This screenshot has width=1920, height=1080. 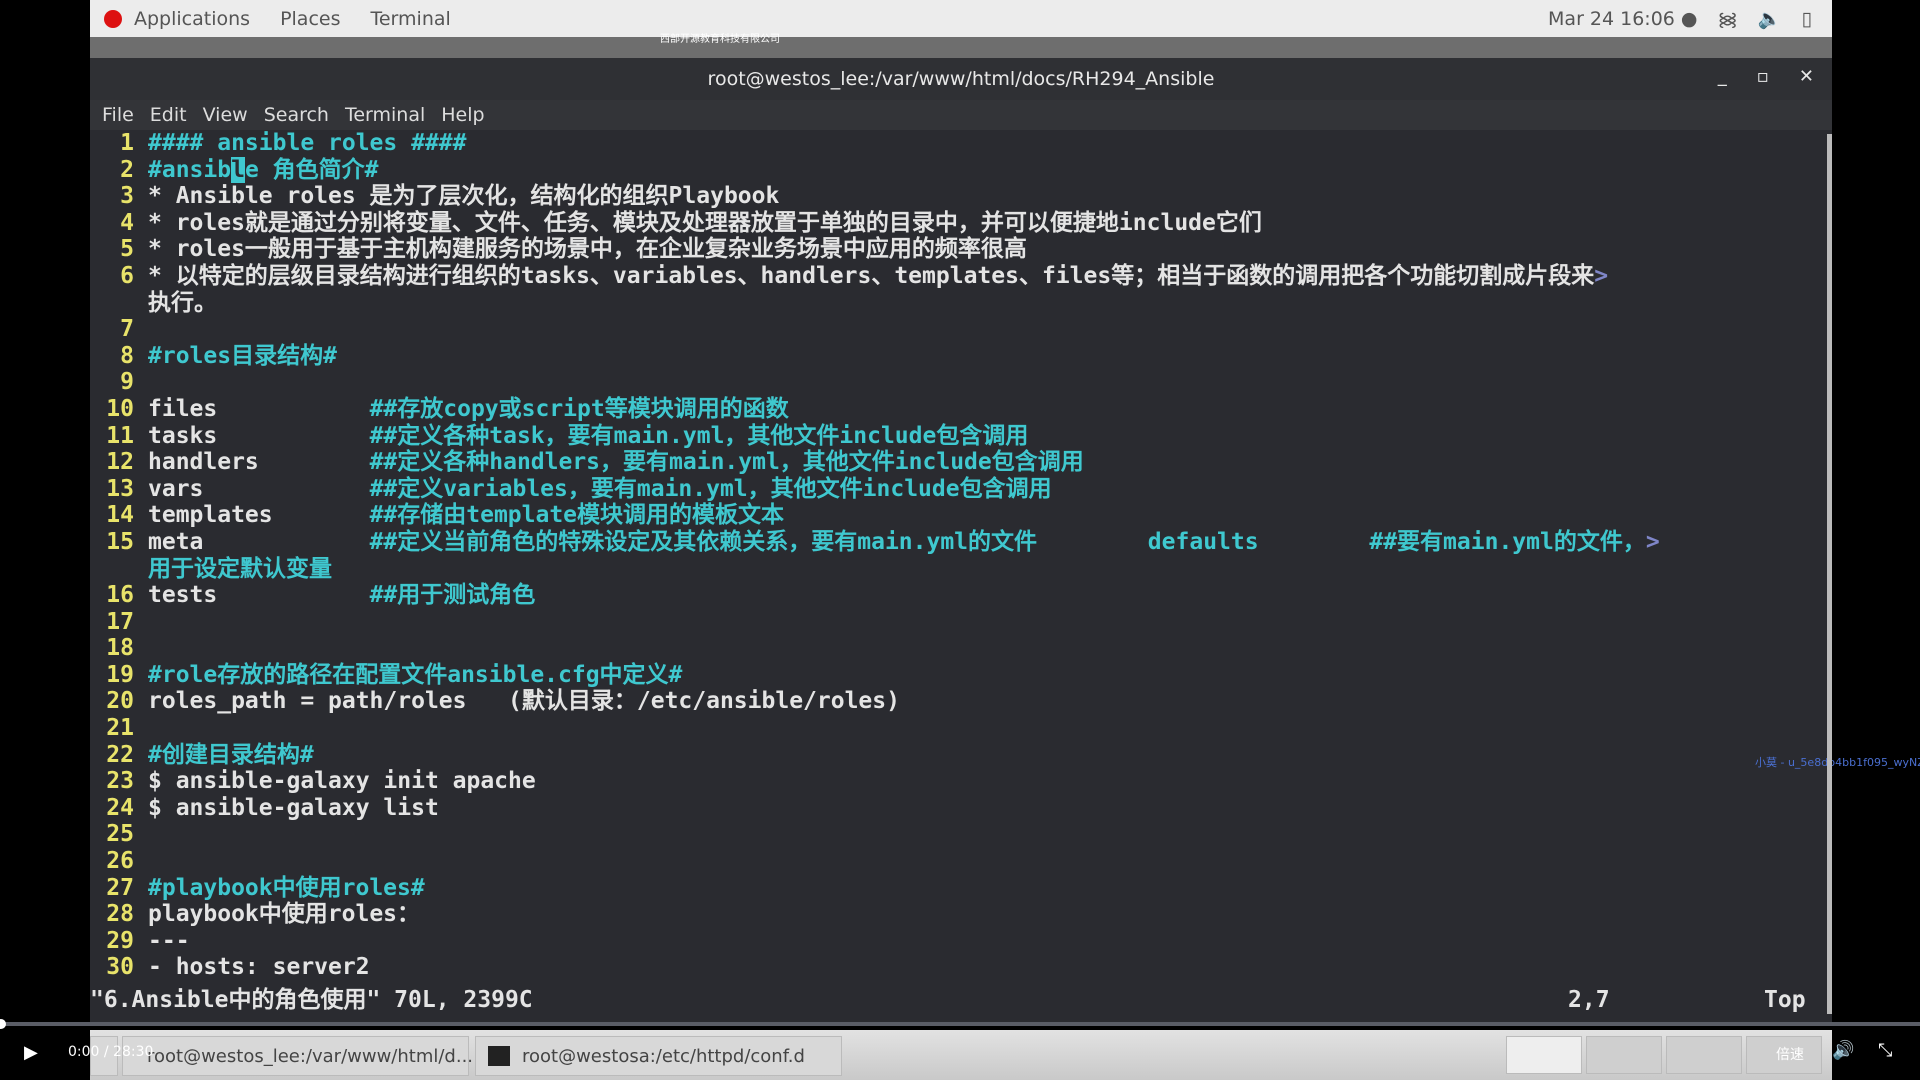 I want to click on editor-line: 23 $ ansible-galaxy init apache, so click(x=958, y=781).